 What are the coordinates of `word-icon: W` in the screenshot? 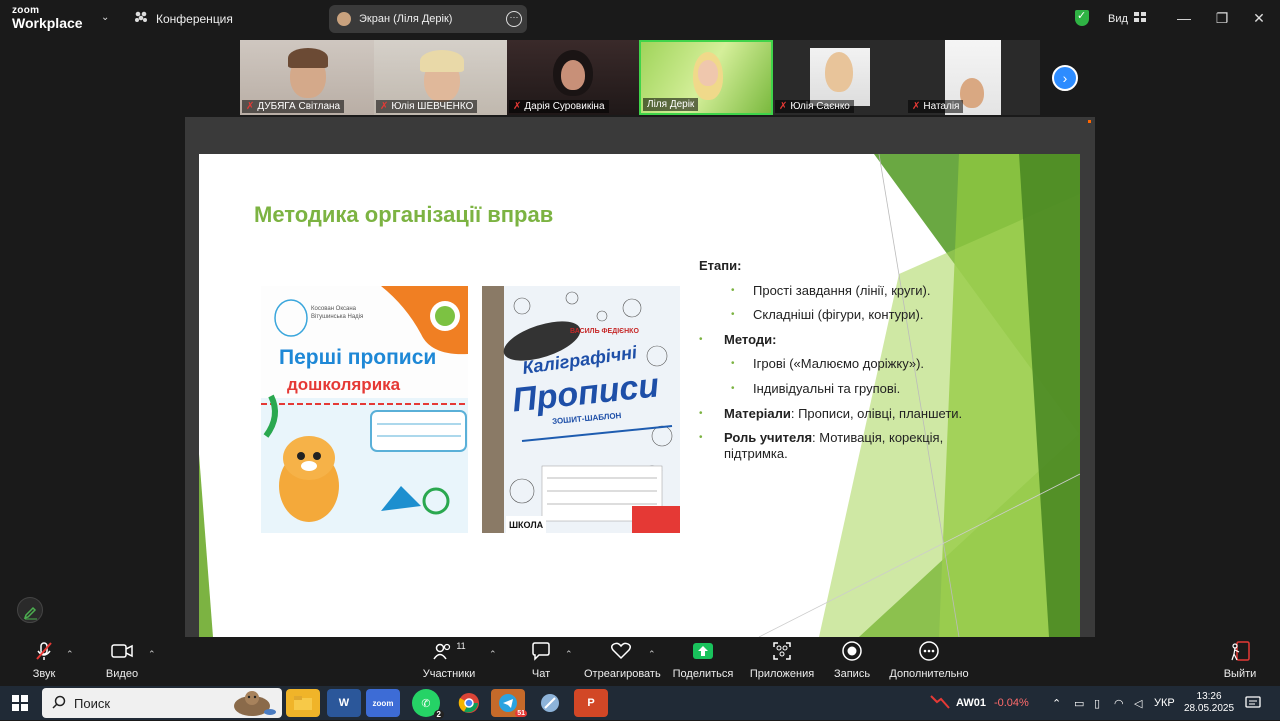 It's located at (344, 703).